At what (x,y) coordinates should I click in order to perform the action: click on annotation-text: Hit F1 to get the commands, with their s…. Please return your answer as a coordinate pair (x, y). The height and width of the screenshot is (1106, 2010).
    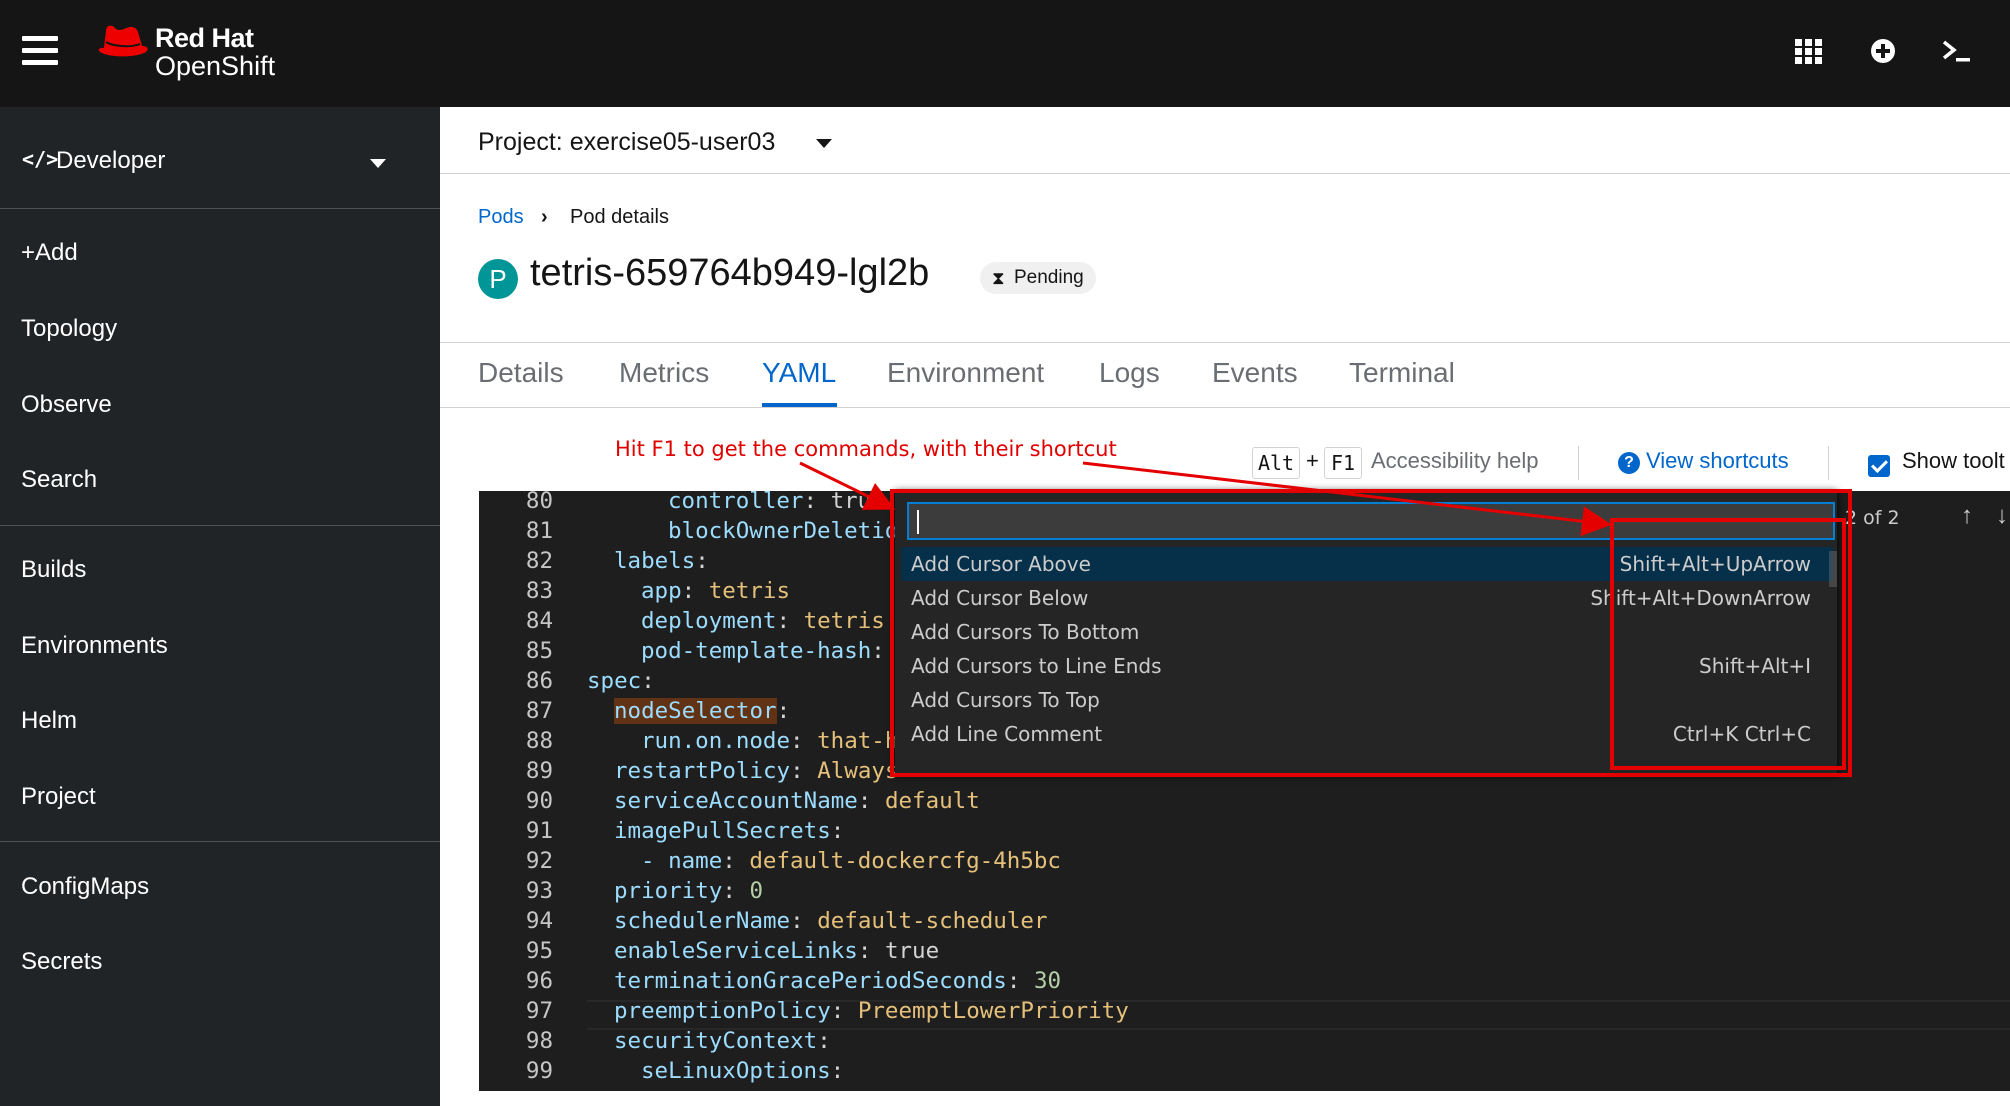
    Looking at the image, I should click on (866, 449).